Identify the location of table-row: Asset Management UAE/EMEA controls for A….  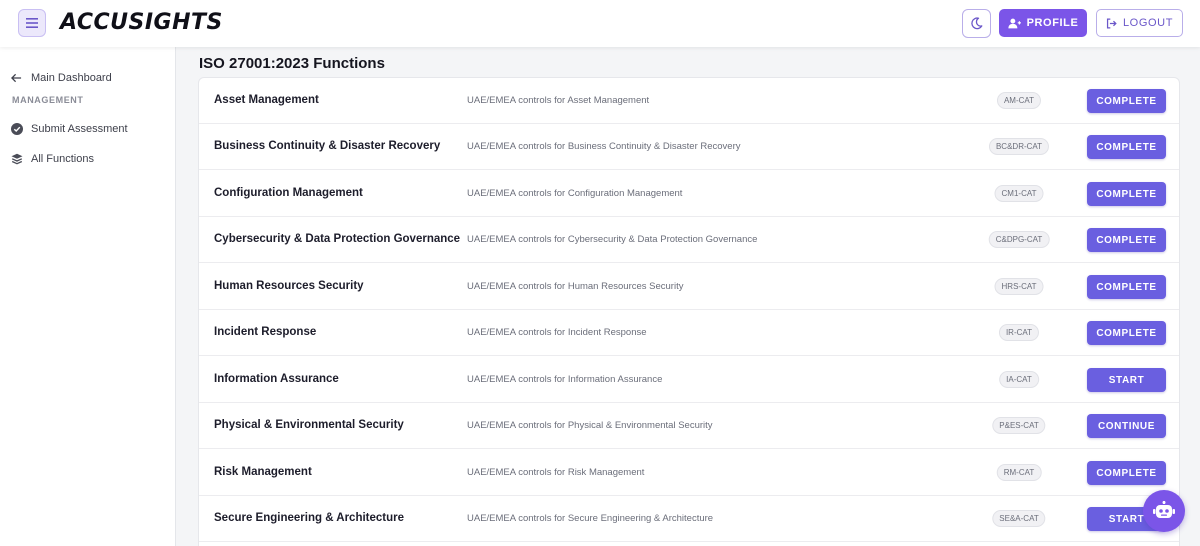
(689, 101).